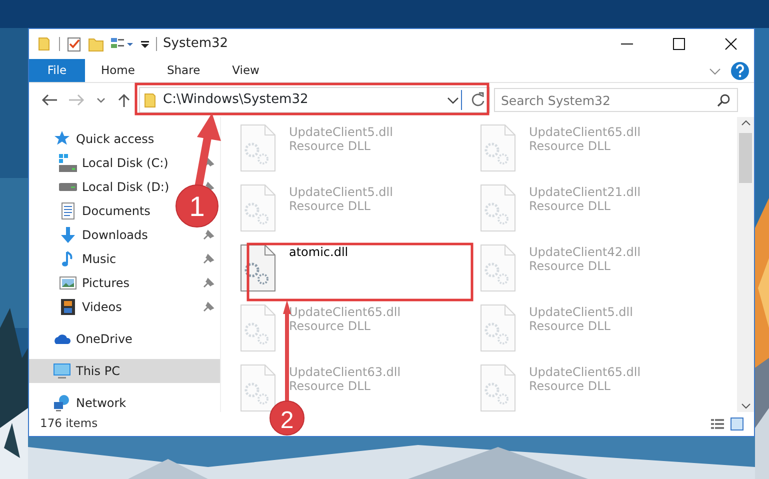 This screenshot has height=479, width=769. What do you see at coordinates (585, 192) in the screenshot?
I see `file-name: UpdateClient21.dll` at bounding box center [585, 192].